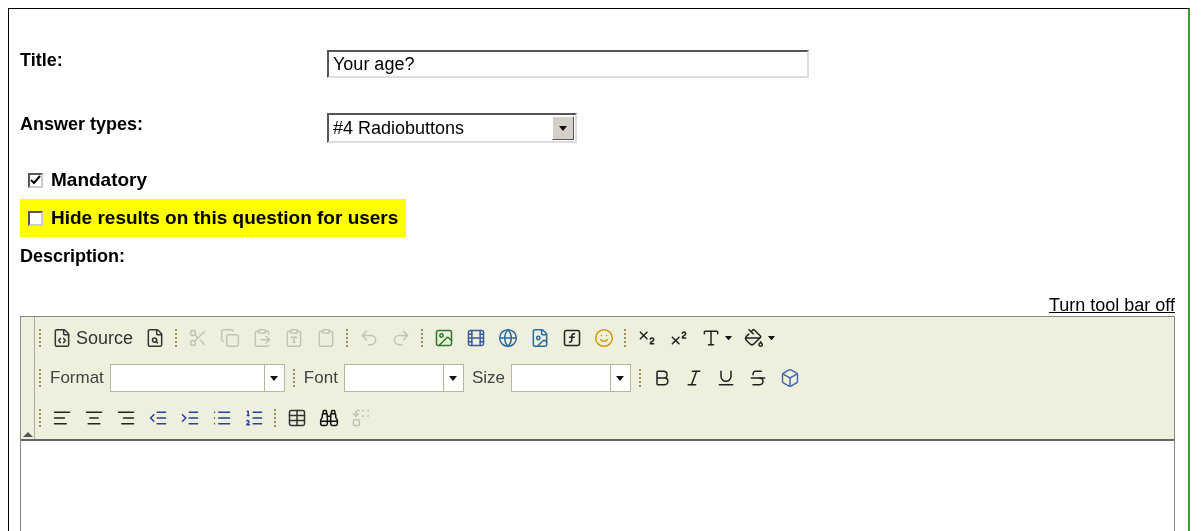 The height and width of the screenshot is (531, 1202). Describe the element at coordinates (77, 378) in the screenshot. I see `combo-label: Format` at that location.